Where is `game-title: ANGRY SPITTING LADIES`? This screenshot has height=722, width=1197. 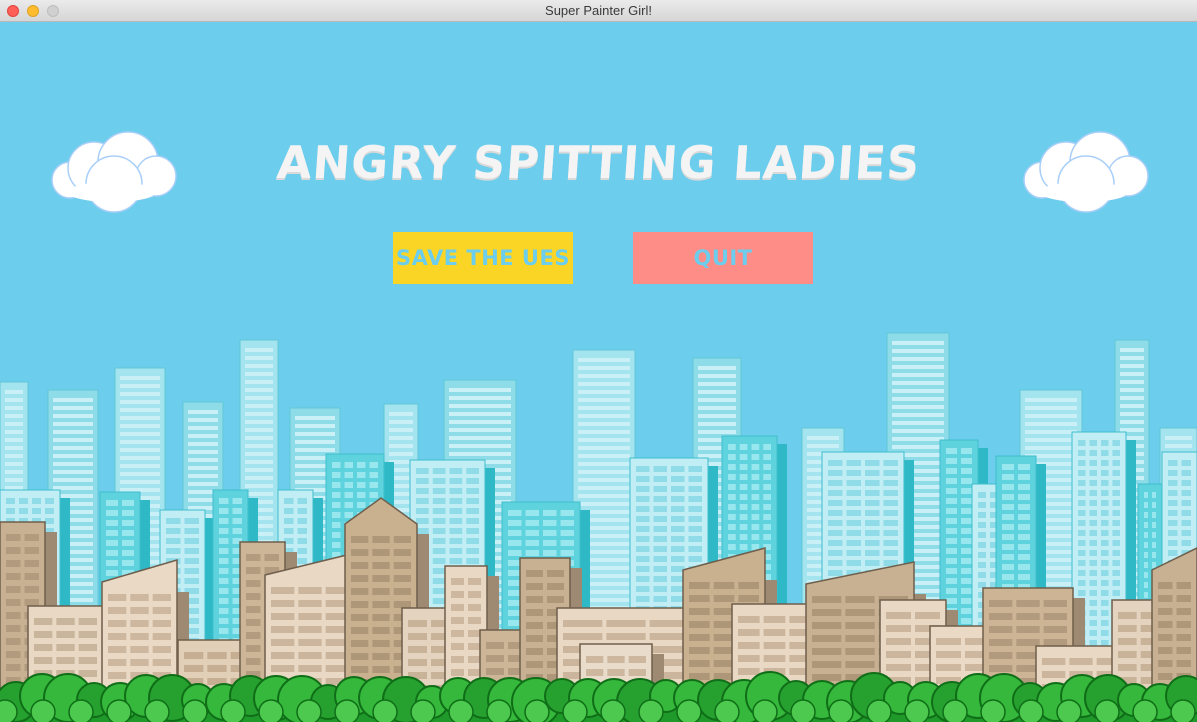
game-title: ANGRY SPITTING LADIES is located at coordinates (598, 162).